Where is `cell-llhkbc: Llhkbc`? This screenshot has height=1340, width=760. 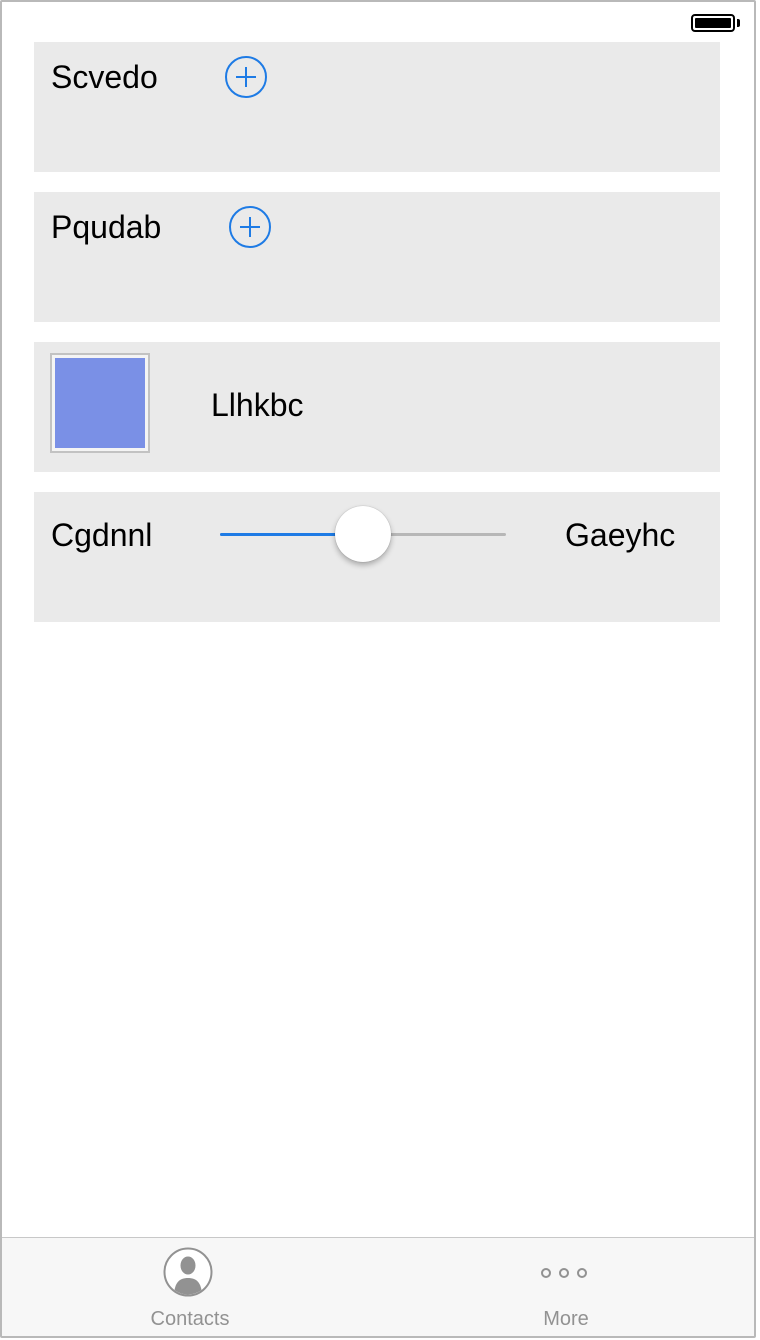 cell-llhkbc: Llhkbc is located at coordinates (377, 407).